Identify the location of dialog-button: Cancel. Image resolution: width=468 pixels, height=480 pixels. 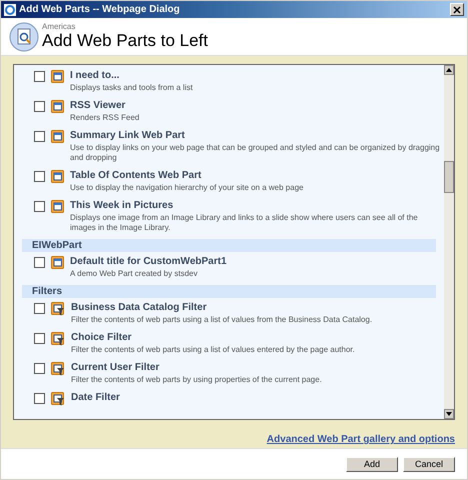
(429, 464).